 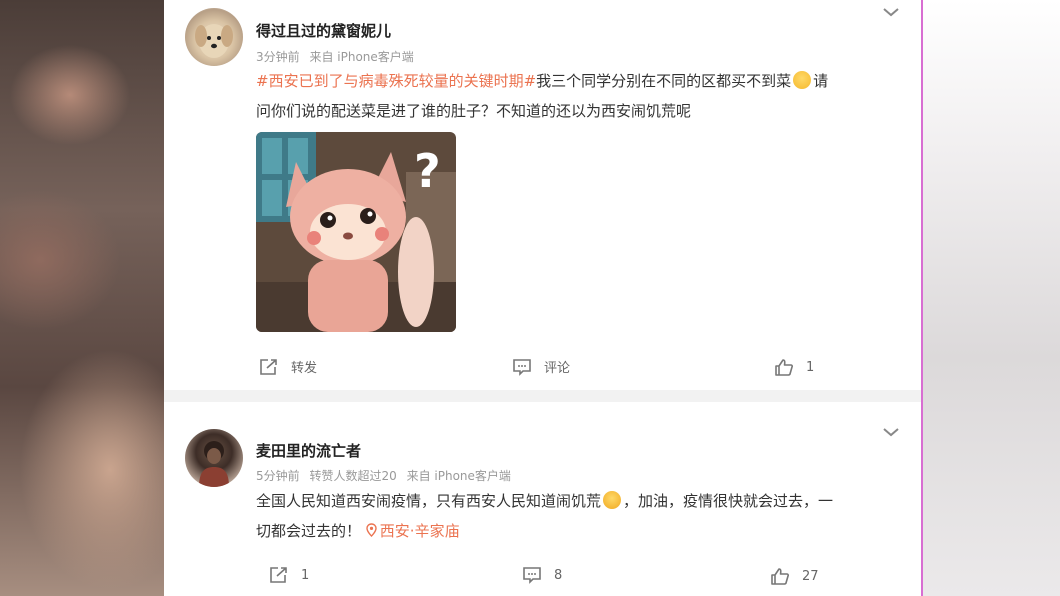 I want to click on grin-emoji, so click(x=802, y=80).